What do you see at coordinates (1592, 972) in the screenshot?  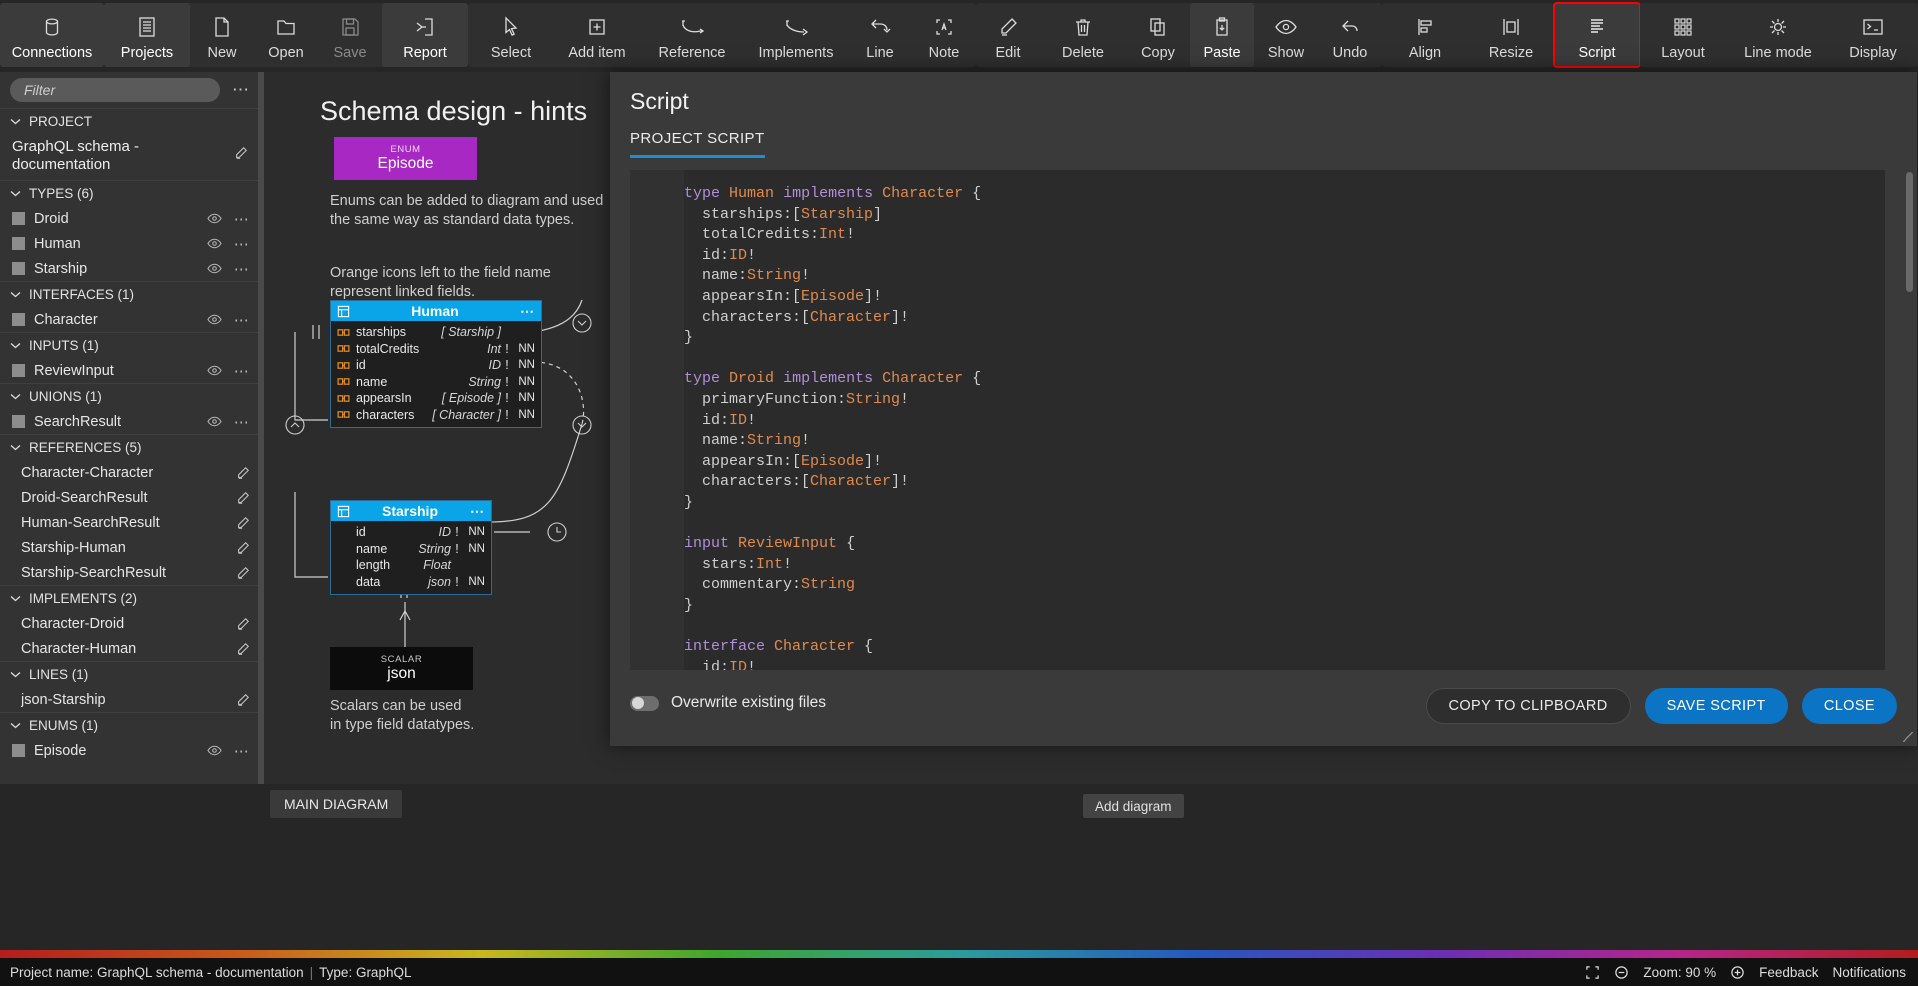 I see `fit-screen-icon` at bounding box center [1592, 972].